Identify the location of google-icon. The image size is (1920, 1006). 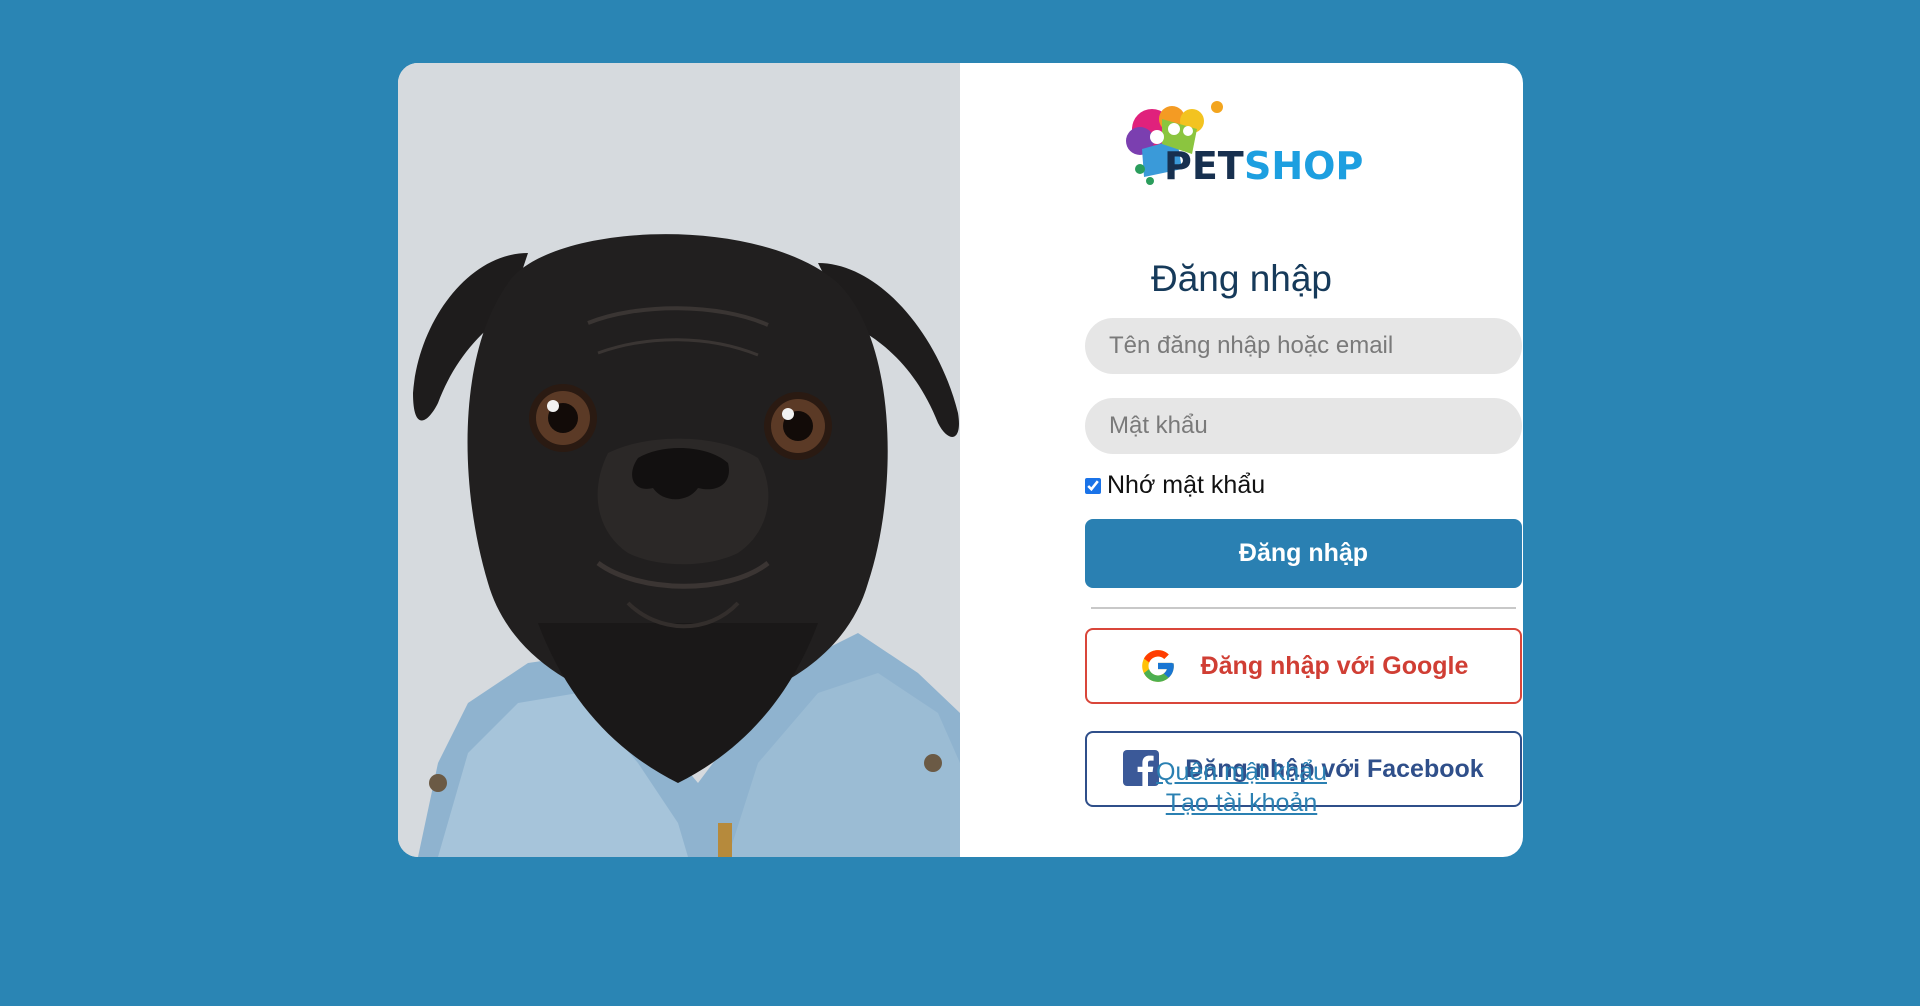
(1158, 666).